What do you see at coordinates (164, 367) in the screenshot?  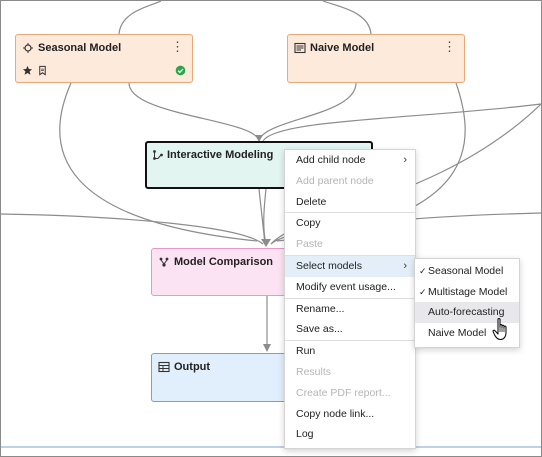 I see `output-table-icon` at bounding box center [164, 367].